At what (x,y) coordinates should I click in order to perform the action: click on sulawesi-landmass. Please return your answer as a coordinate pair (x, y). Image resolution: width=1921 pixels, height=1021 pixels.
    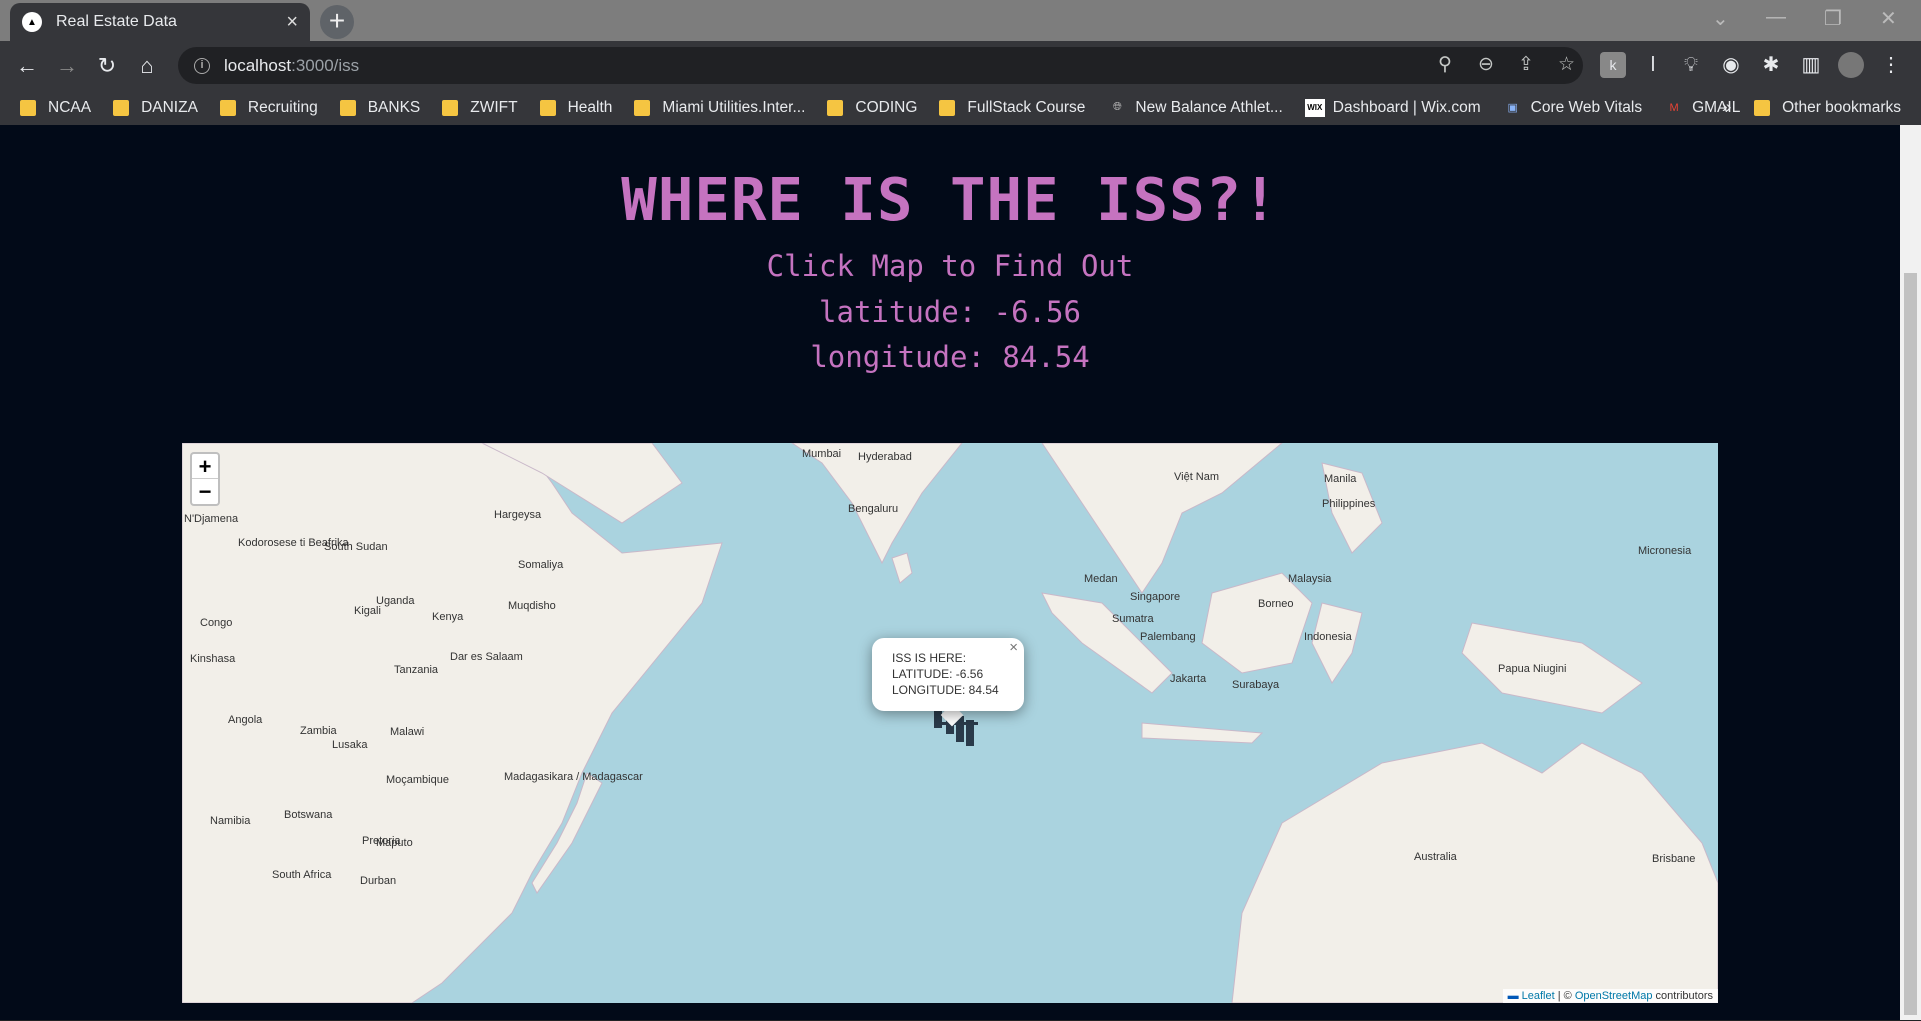
    Looking at the image, I should click on (1337, 643).